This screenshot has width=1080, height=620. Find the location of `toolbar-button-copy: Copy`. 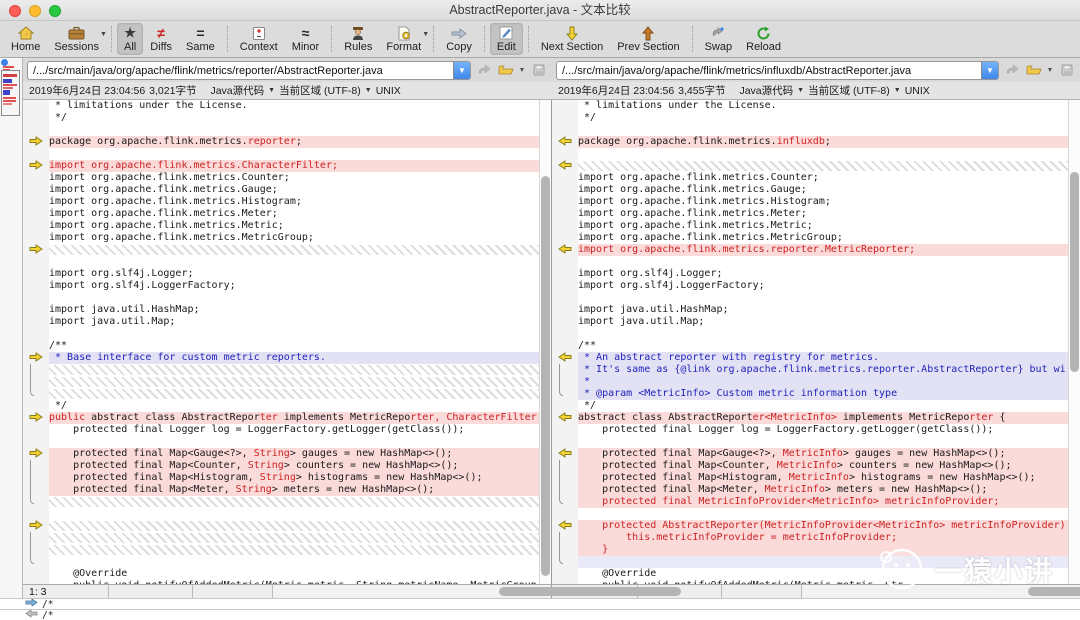

toolbar-button-copy: Copy is located at coordinates (459, 39).